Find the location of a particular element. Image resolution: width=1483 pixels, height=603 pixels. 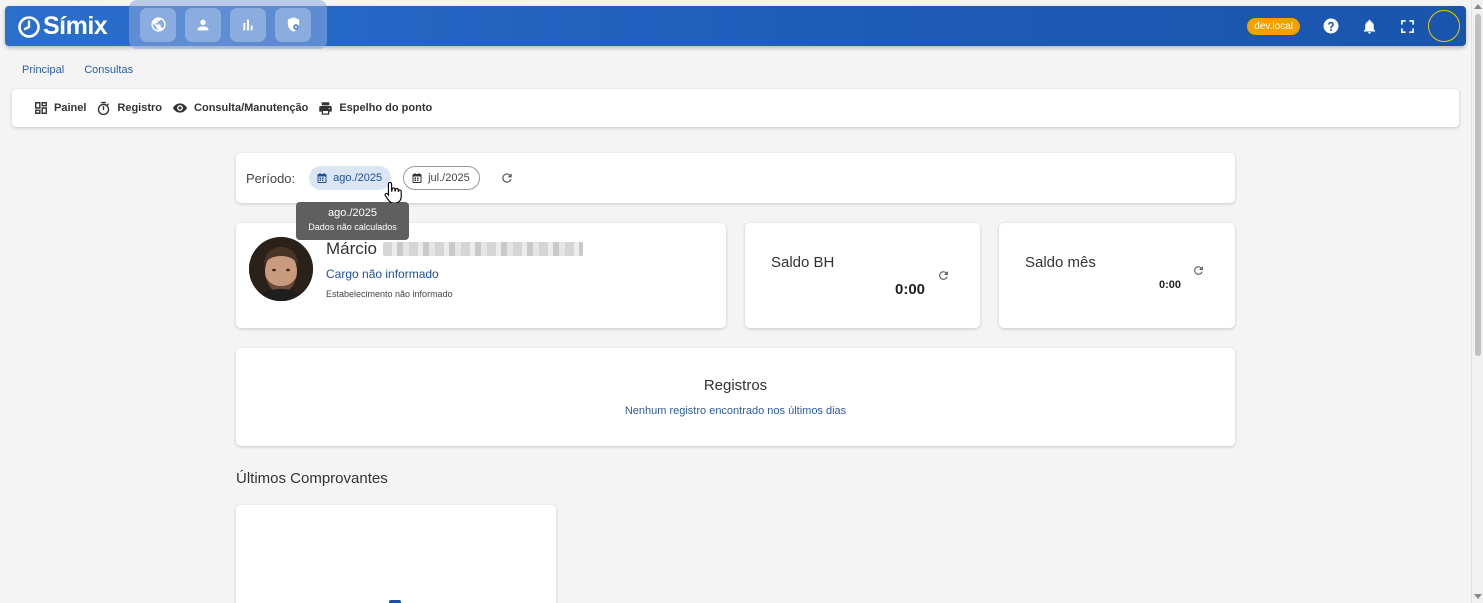

help-button is located at coordinates (1331, 26).